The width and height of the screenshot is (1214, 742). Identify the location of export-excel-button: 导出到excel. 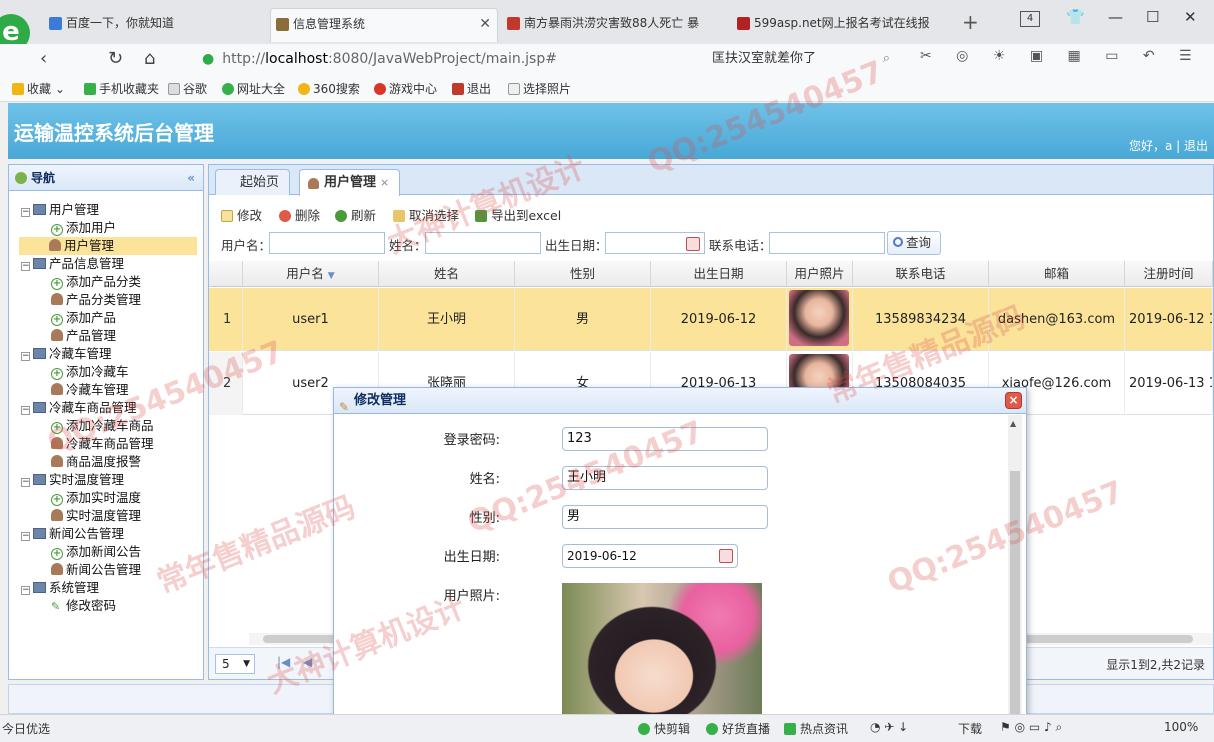
(518, 214).